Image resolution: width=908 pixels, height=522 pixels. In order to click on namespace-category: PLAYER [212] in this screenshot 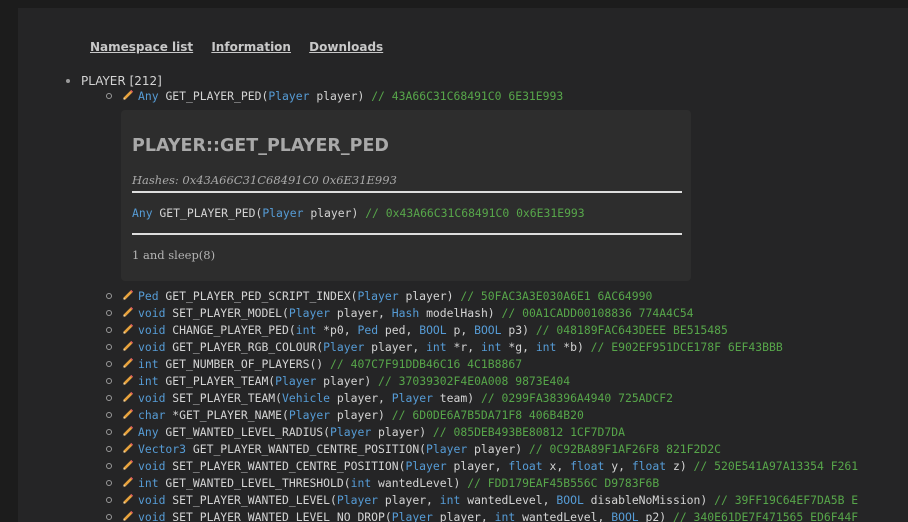, I will do `click(114, 81)`.